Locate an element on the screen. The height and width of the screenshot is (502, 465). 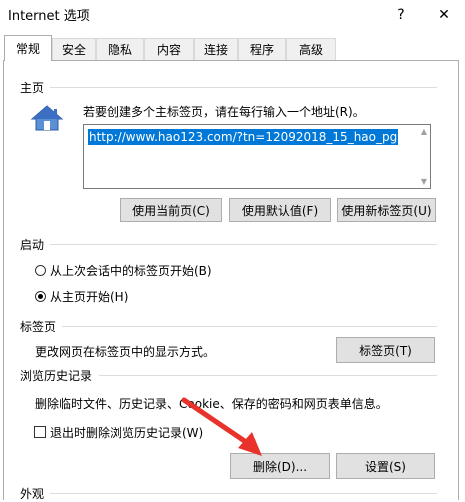
tab-label: 连接 is located at coordinates (215, 50).